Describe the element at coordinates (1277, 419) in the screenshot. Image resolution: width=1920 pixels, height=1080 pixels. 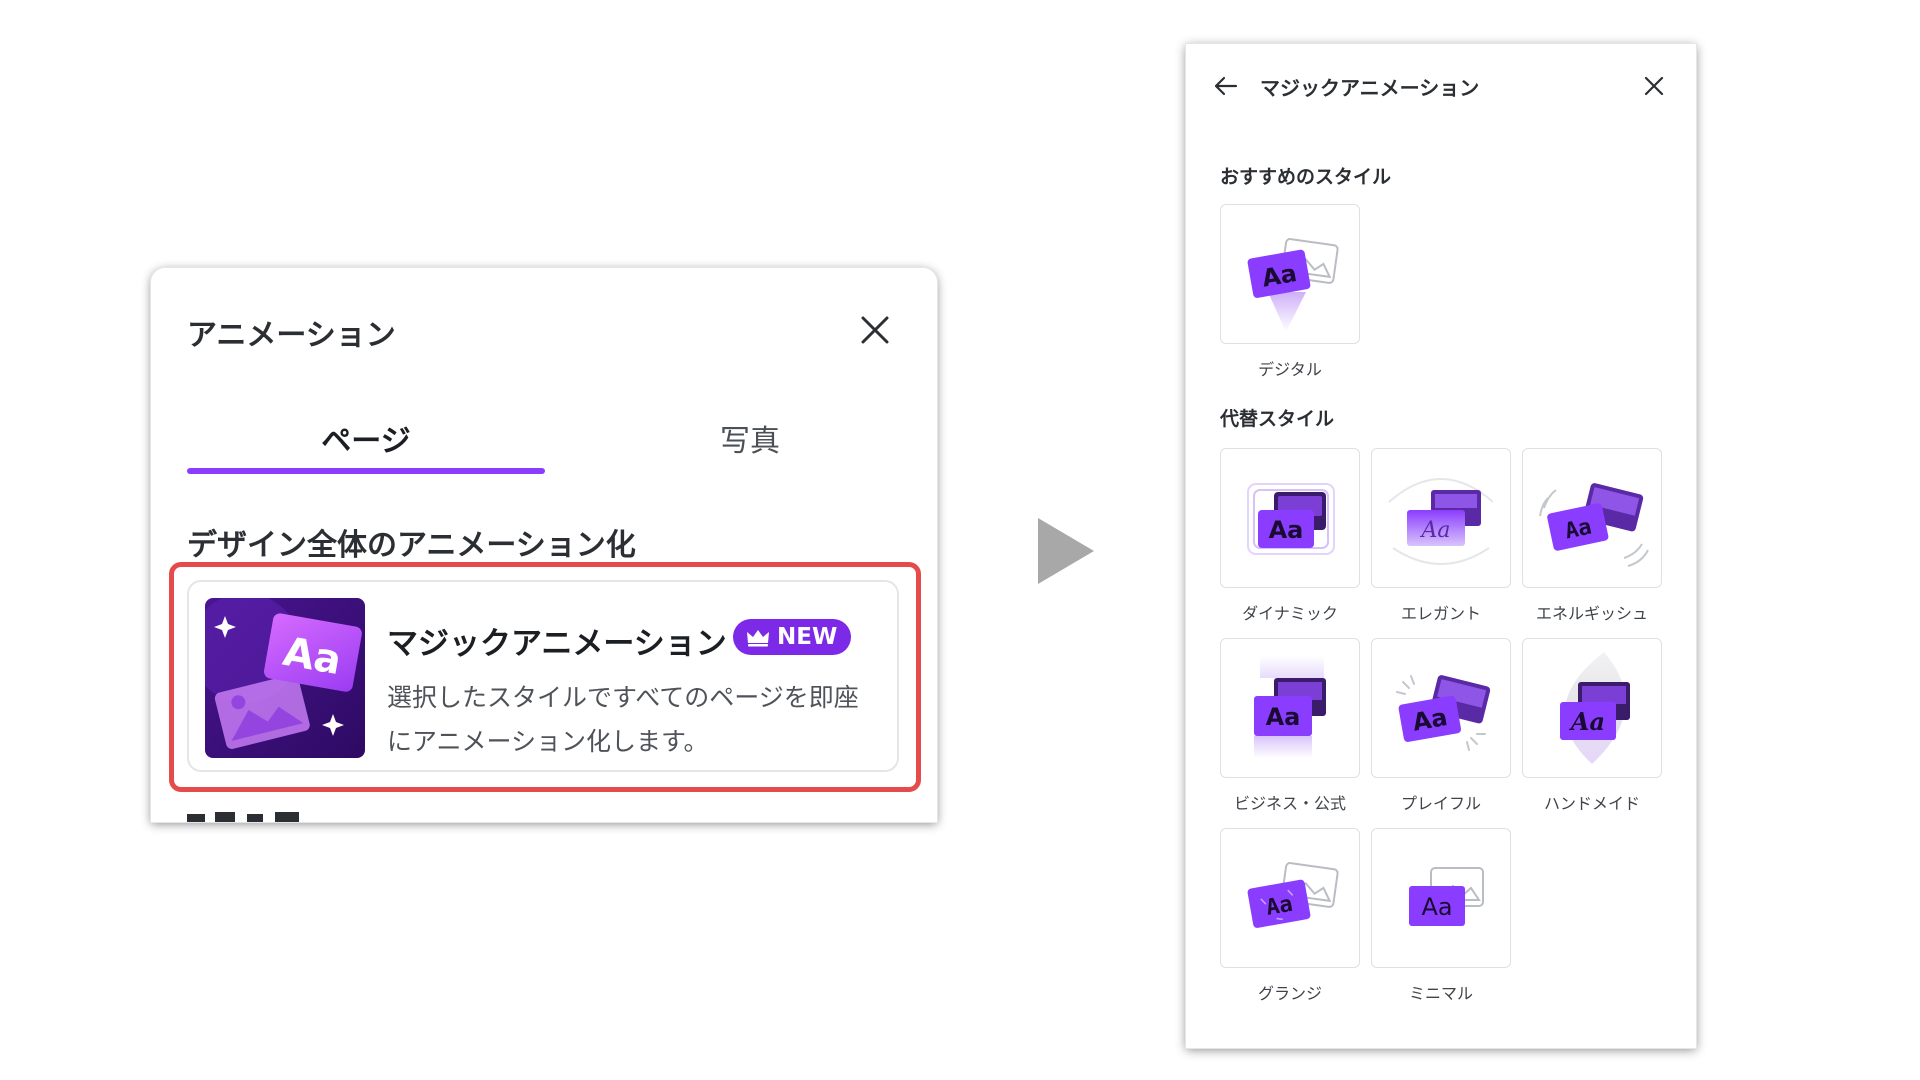
I see `alternatives-heading: 代替スタイル` at that location.